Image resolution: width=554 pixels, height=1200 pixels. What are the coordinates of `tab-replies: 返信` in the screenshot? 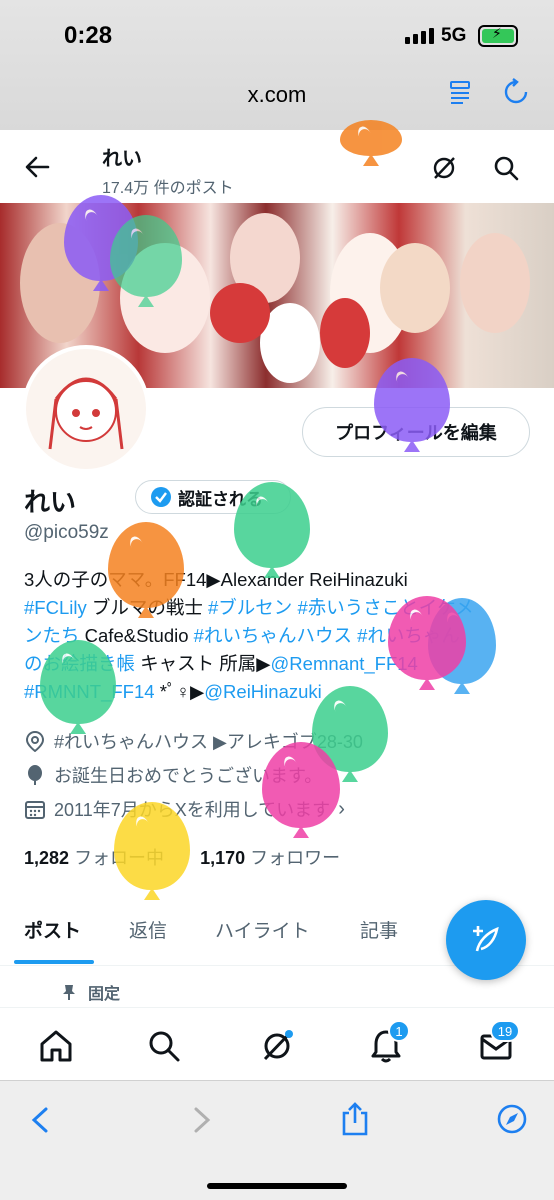 It's located at (148, 929).